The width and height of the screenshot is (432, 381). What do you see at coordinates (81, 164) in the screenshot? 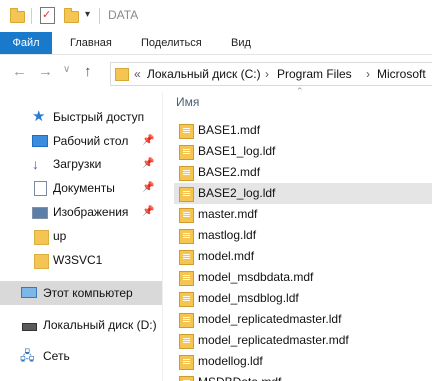
I see `nav-downloads: ↓ Загрузки 📌` at bounding box center [81, 164].